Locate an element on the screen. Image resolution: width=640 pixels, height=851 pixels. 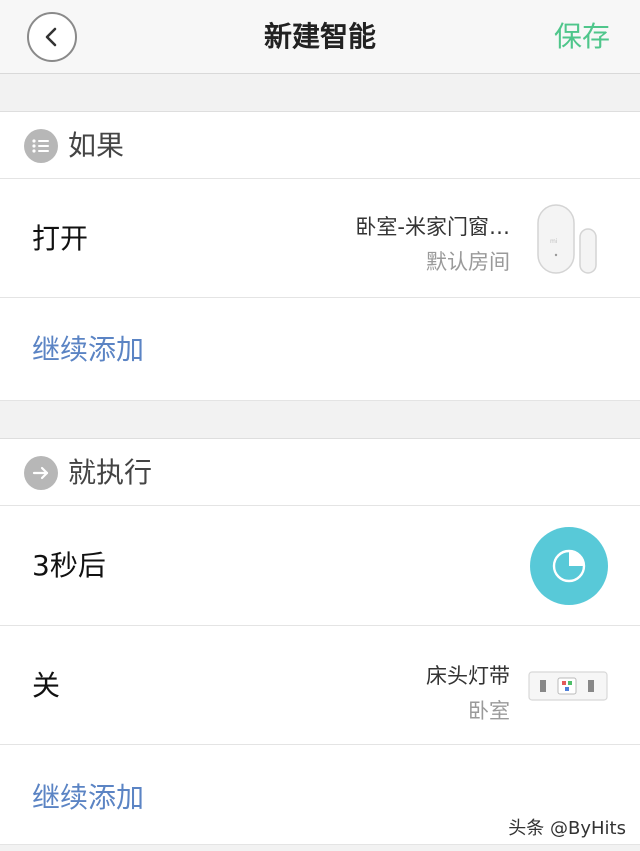
if-add-row: 继续添加 is located at coordinates (320, 349).